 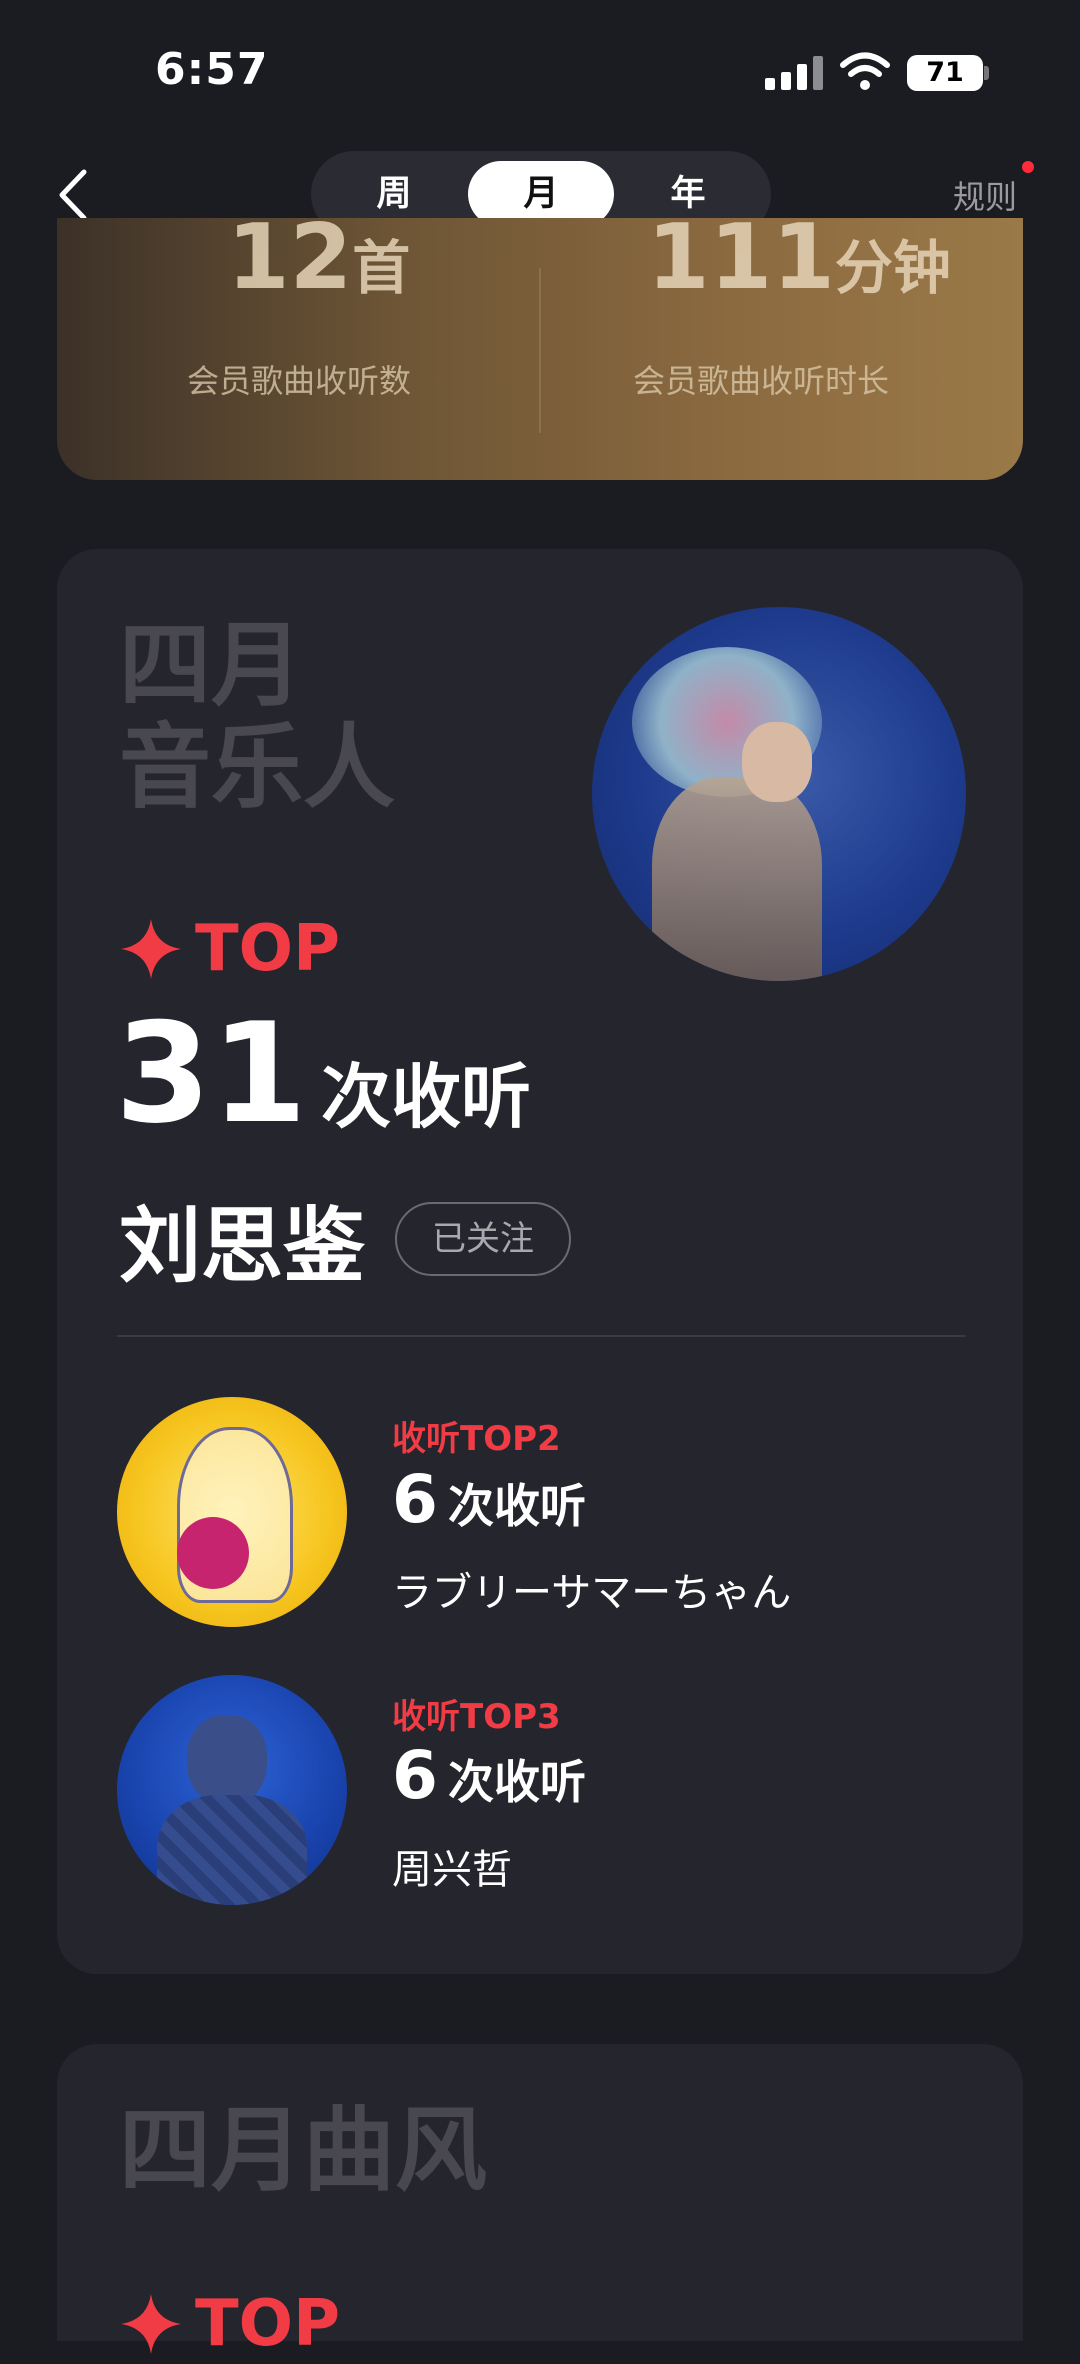 What do you see at coordinates (865, 71) in the screenshot?
I see `wifi-icon` at bounding box center [865, 71].